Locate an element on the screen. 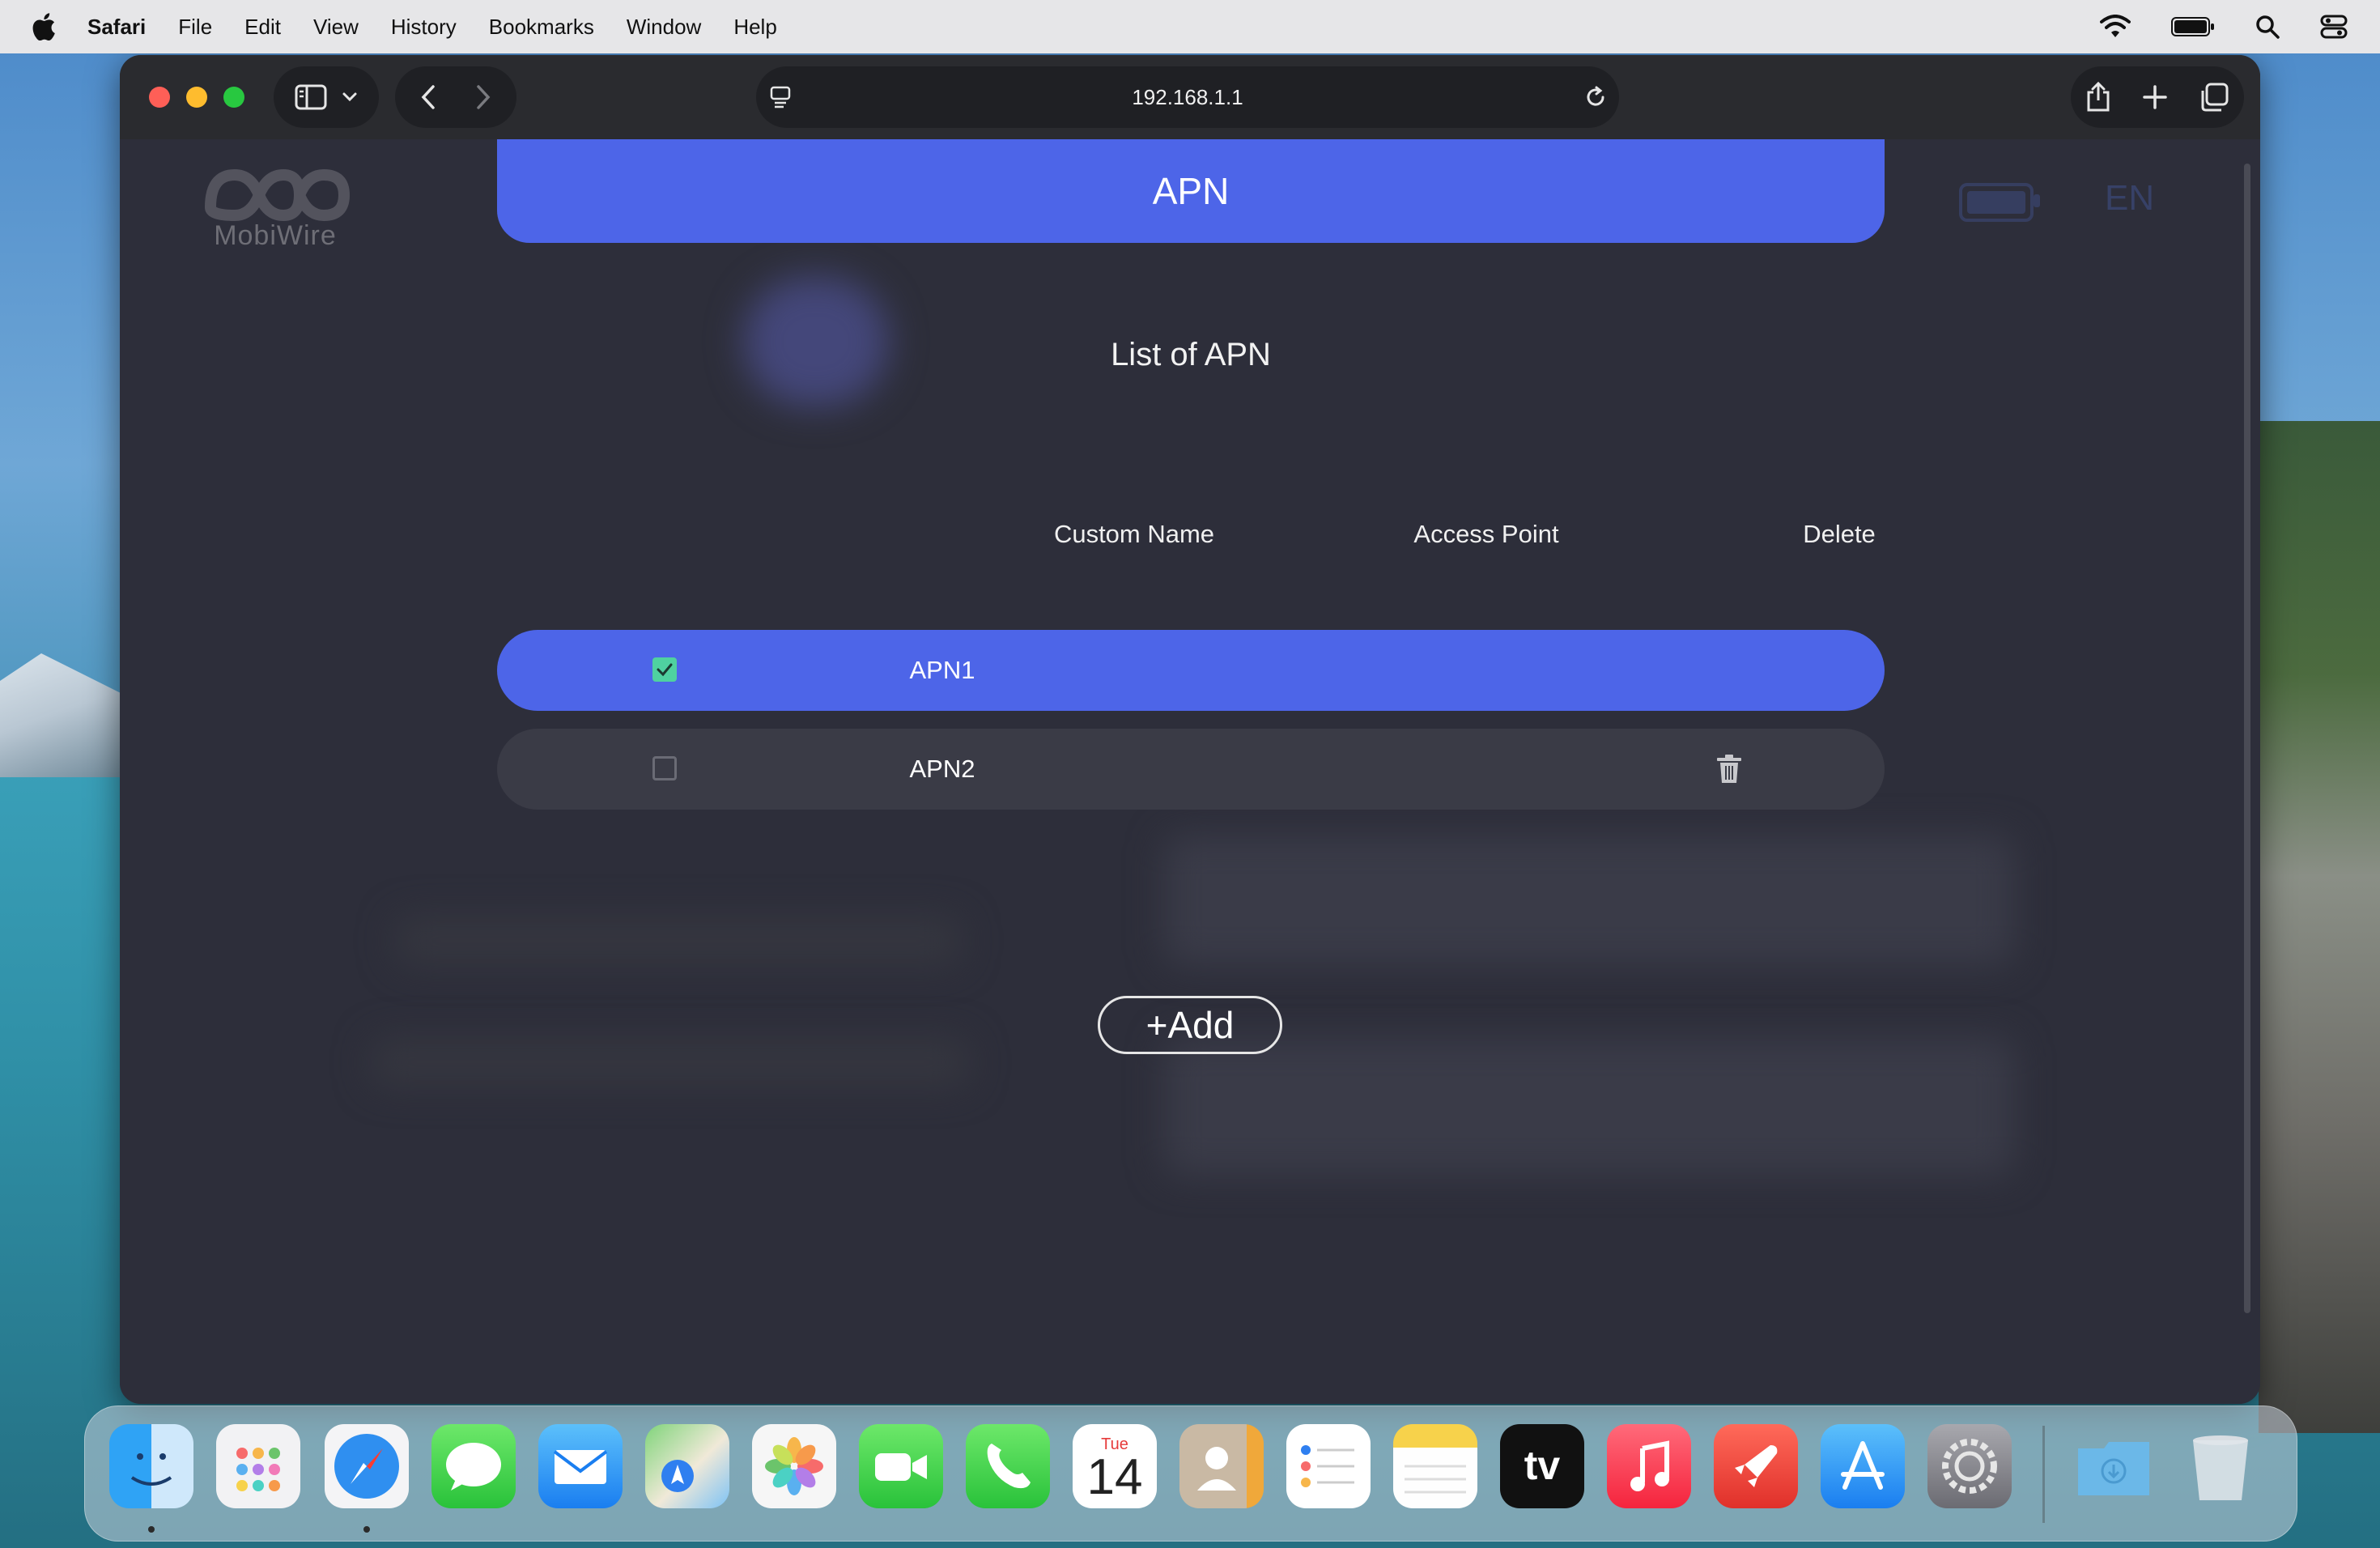 This screenshot has height=1548, width=2380. facetime-icon is located at coordinates (901, 1466).